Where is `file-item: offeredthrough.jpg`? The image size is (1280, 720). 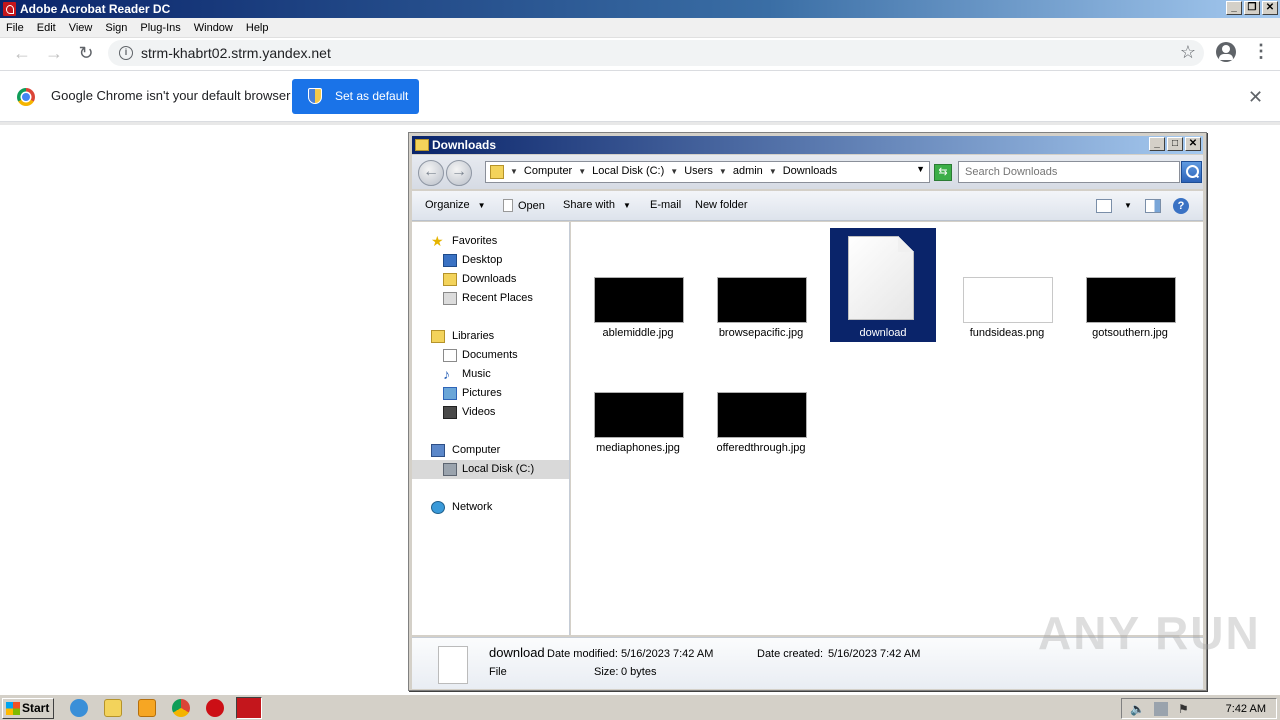 file-item: offeredthrough.jpg is located at coordinates (761, 400).